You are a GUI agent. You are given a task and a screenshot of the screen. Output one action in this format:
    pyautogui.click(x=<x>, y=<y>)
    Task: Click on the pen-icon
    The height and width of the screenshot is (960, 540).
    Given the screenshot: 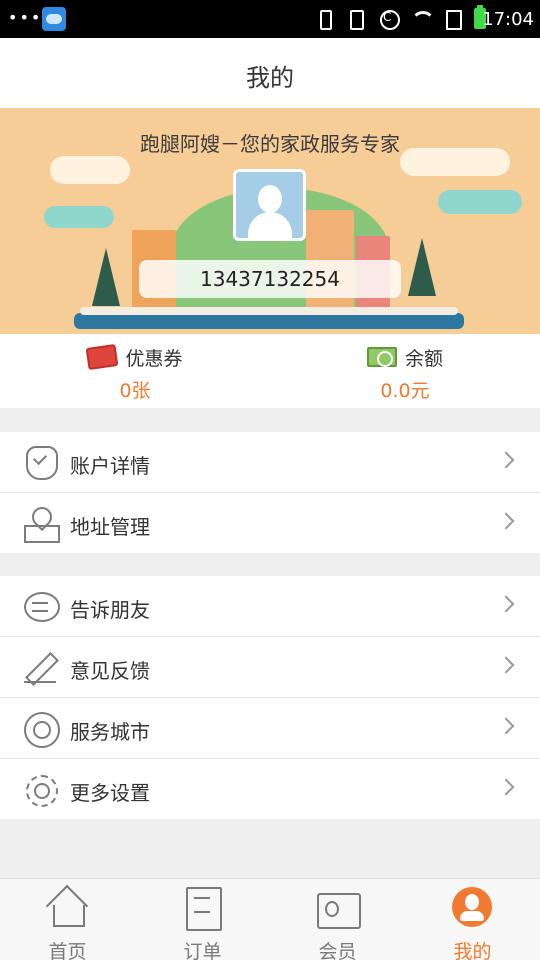 What is the action you would take?
    pyautogui.click(x=40, y=667)
    